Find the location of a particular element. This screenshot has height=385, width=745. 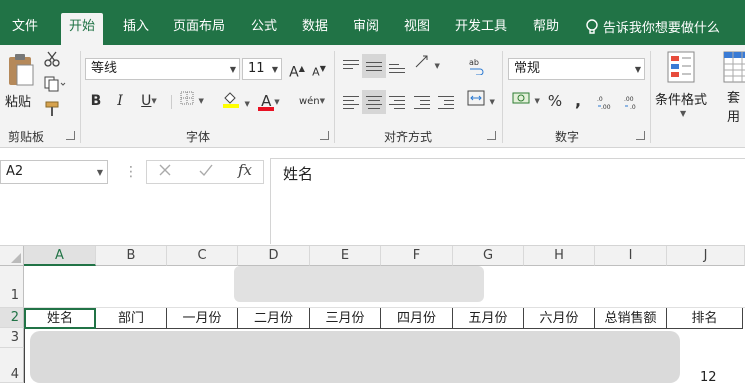

decrease-font-size-button: A▼ is located at coordinates (319, 69).